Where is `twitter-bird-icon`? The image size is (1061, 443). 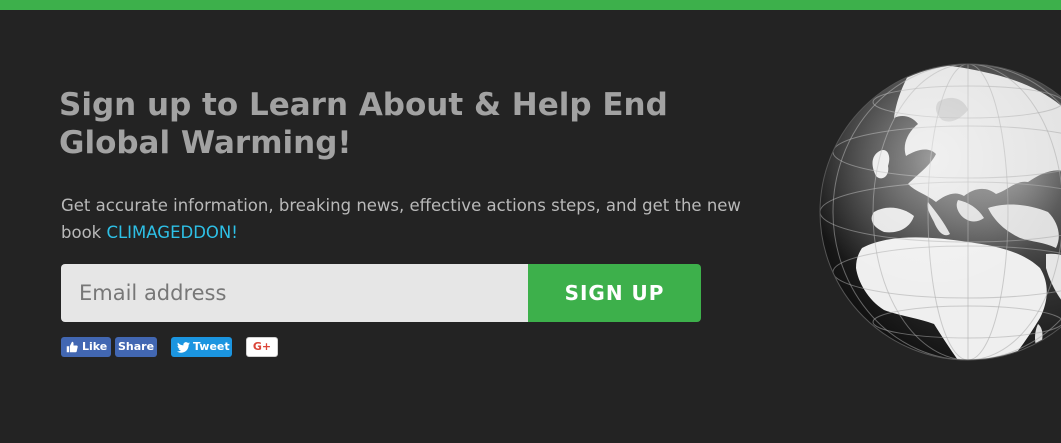 twitter-bird-icon is located at coordinates (183, 347).